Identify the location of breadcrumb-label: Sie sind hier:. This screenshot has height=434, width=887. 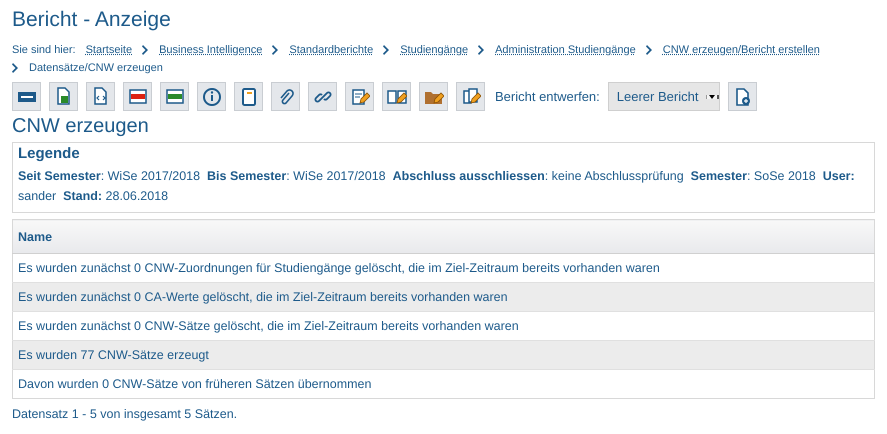
(44, 50).